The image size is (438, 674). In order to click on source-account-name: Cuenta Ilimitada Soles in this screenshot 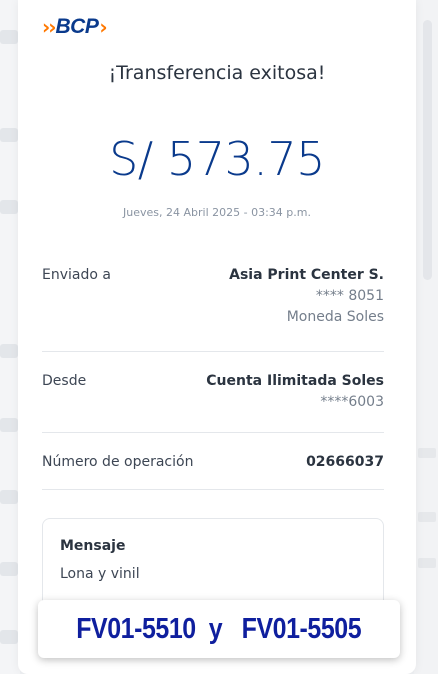, I will do `click(295, 381)`.